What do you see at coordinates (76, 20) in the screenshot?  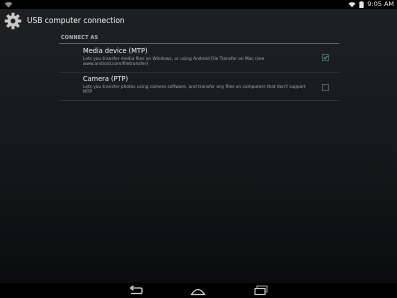 I see `page-title: USB computer connection` at bounding box center [76, 20].